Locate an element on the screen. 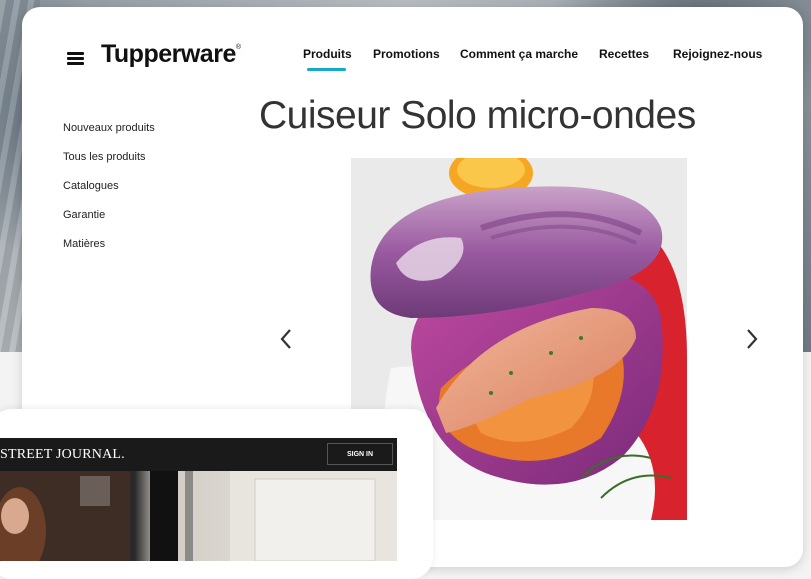 The width and height of the screenshot is (811, 579). chevron-right-icon is located at coordinates (752, 339).